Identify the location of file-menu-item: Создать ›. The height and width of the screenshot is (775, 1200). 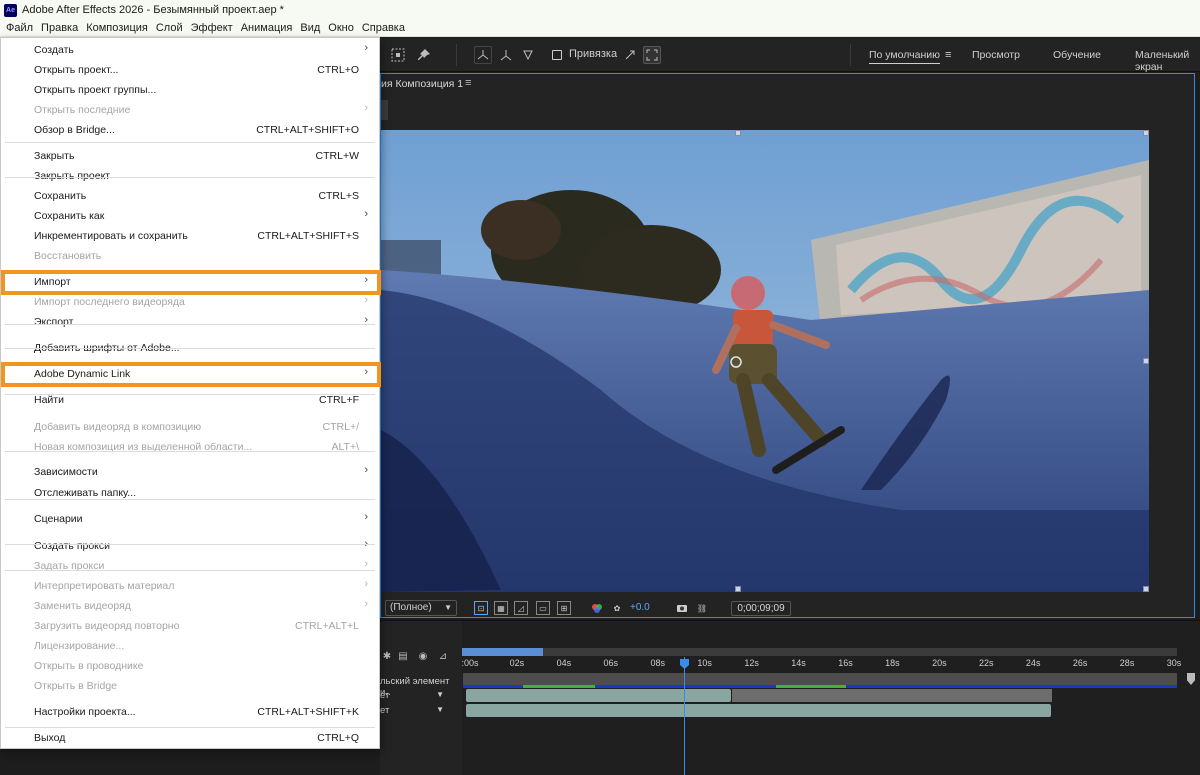
(190, 50).